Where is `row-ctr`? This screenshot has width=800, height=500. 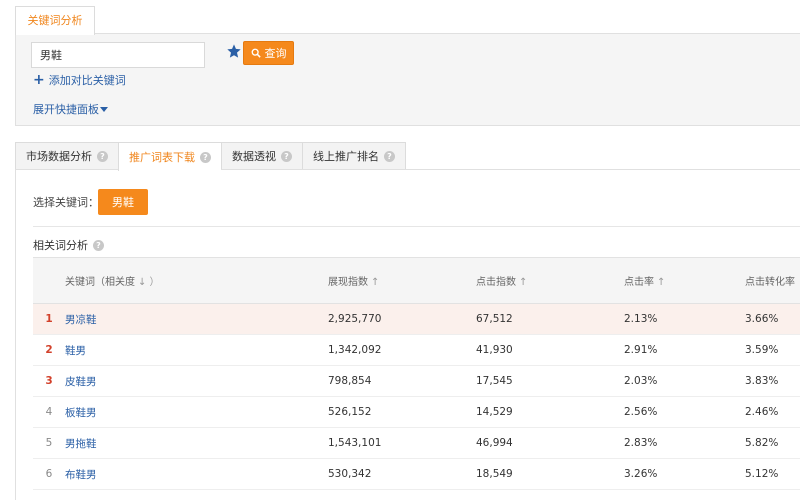 row-ctr is located at coordinates (684, 495).